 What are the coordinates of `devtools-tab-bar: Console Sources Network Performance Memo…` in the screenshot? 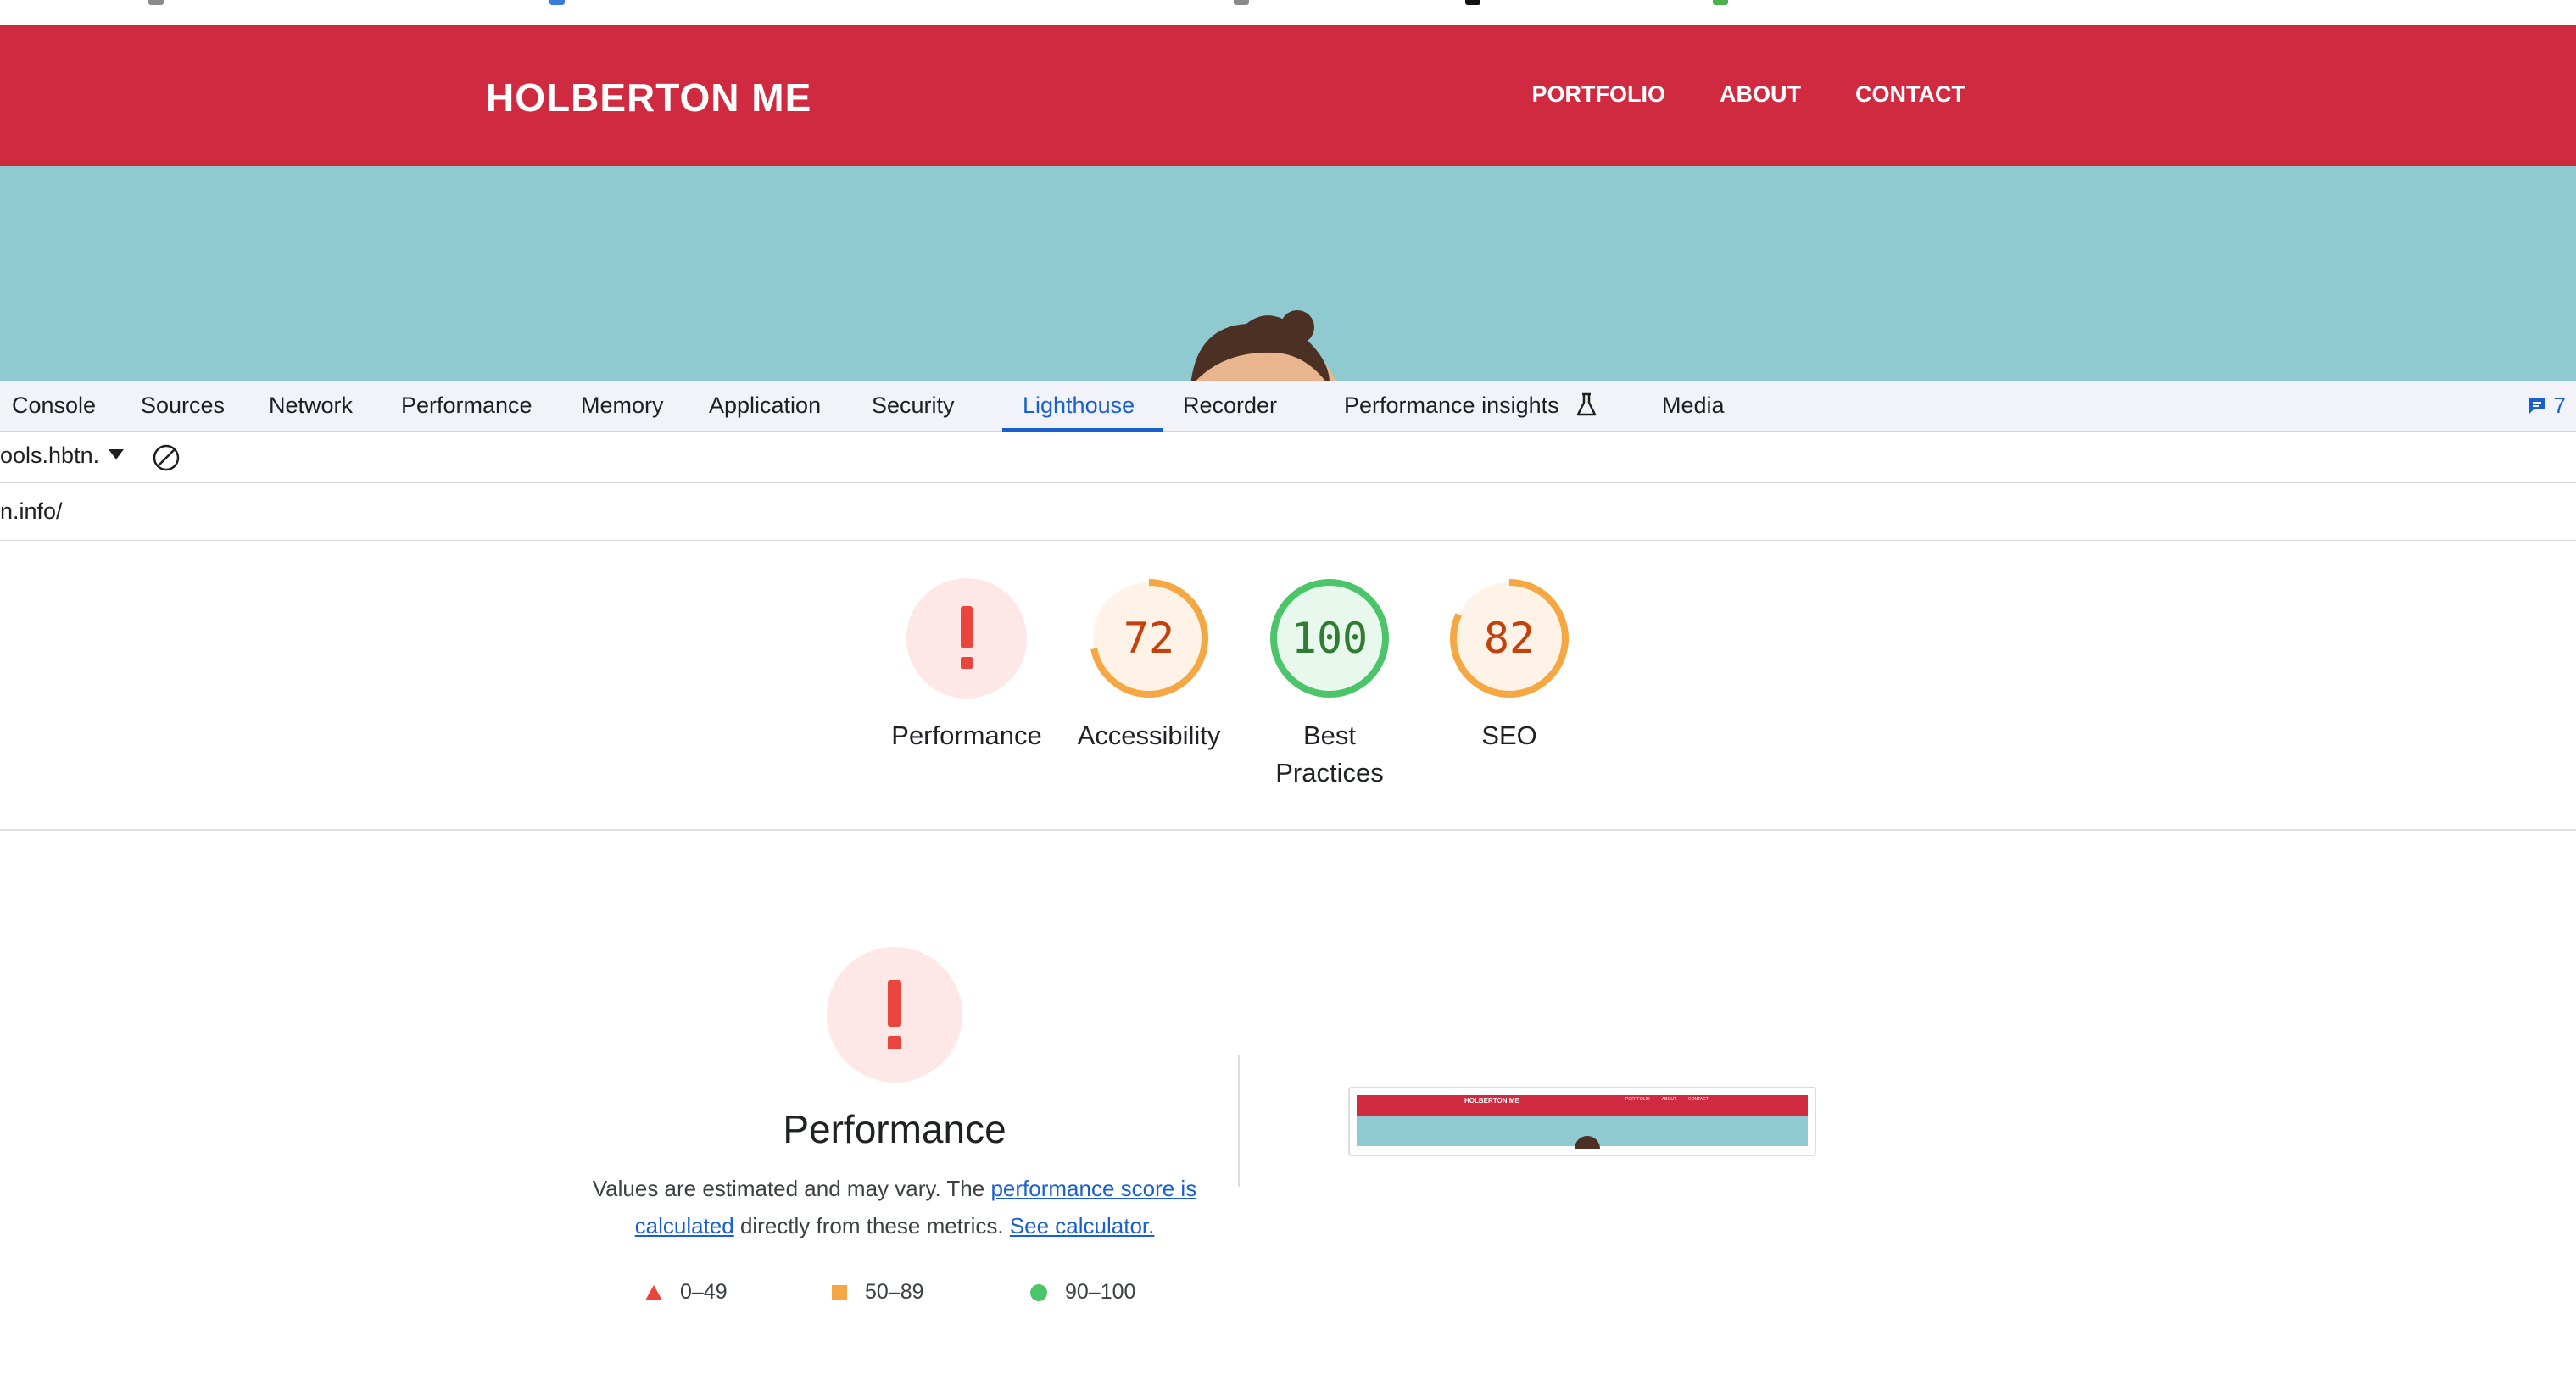 It's located at (1288, 406).